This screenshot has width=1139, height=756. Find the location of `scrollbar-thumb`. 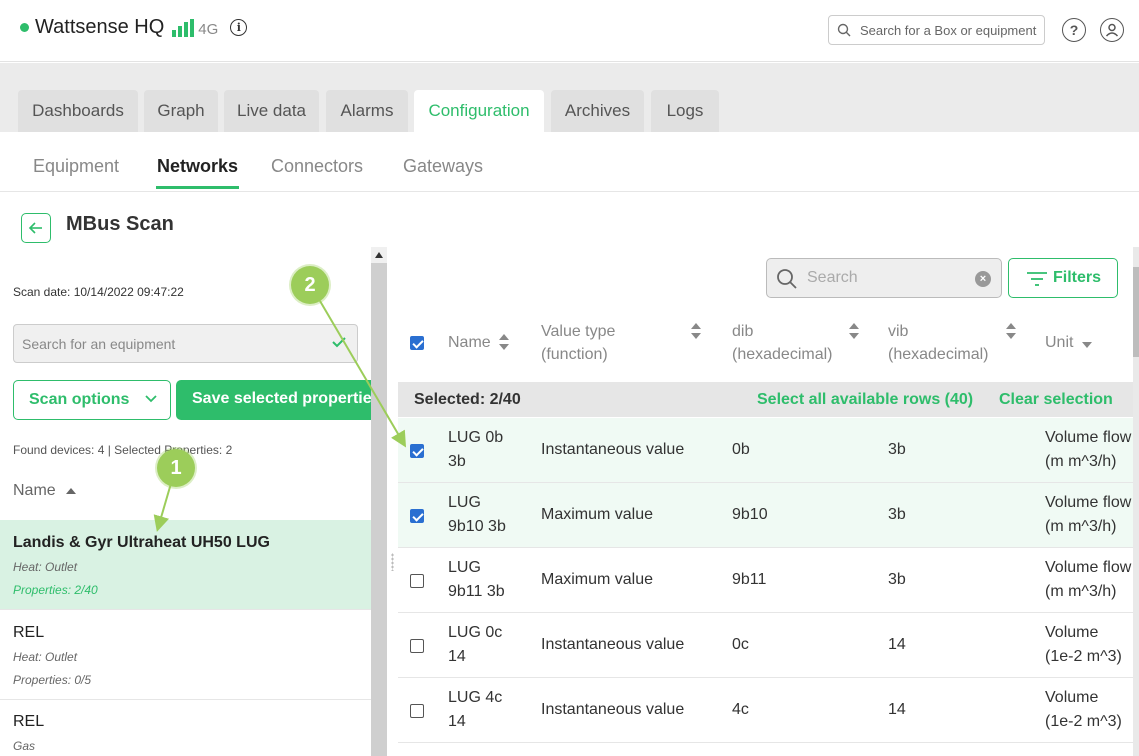

scrollbar-thumb is located at coordinates (1136, 312).